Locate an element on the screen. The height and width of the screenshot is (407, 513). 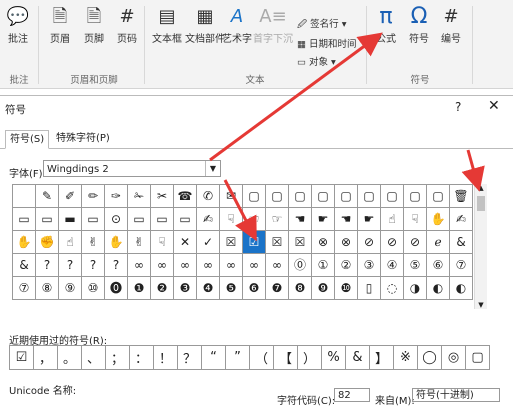
symbol-cell: ✐ is located at coordinates (70, 196).